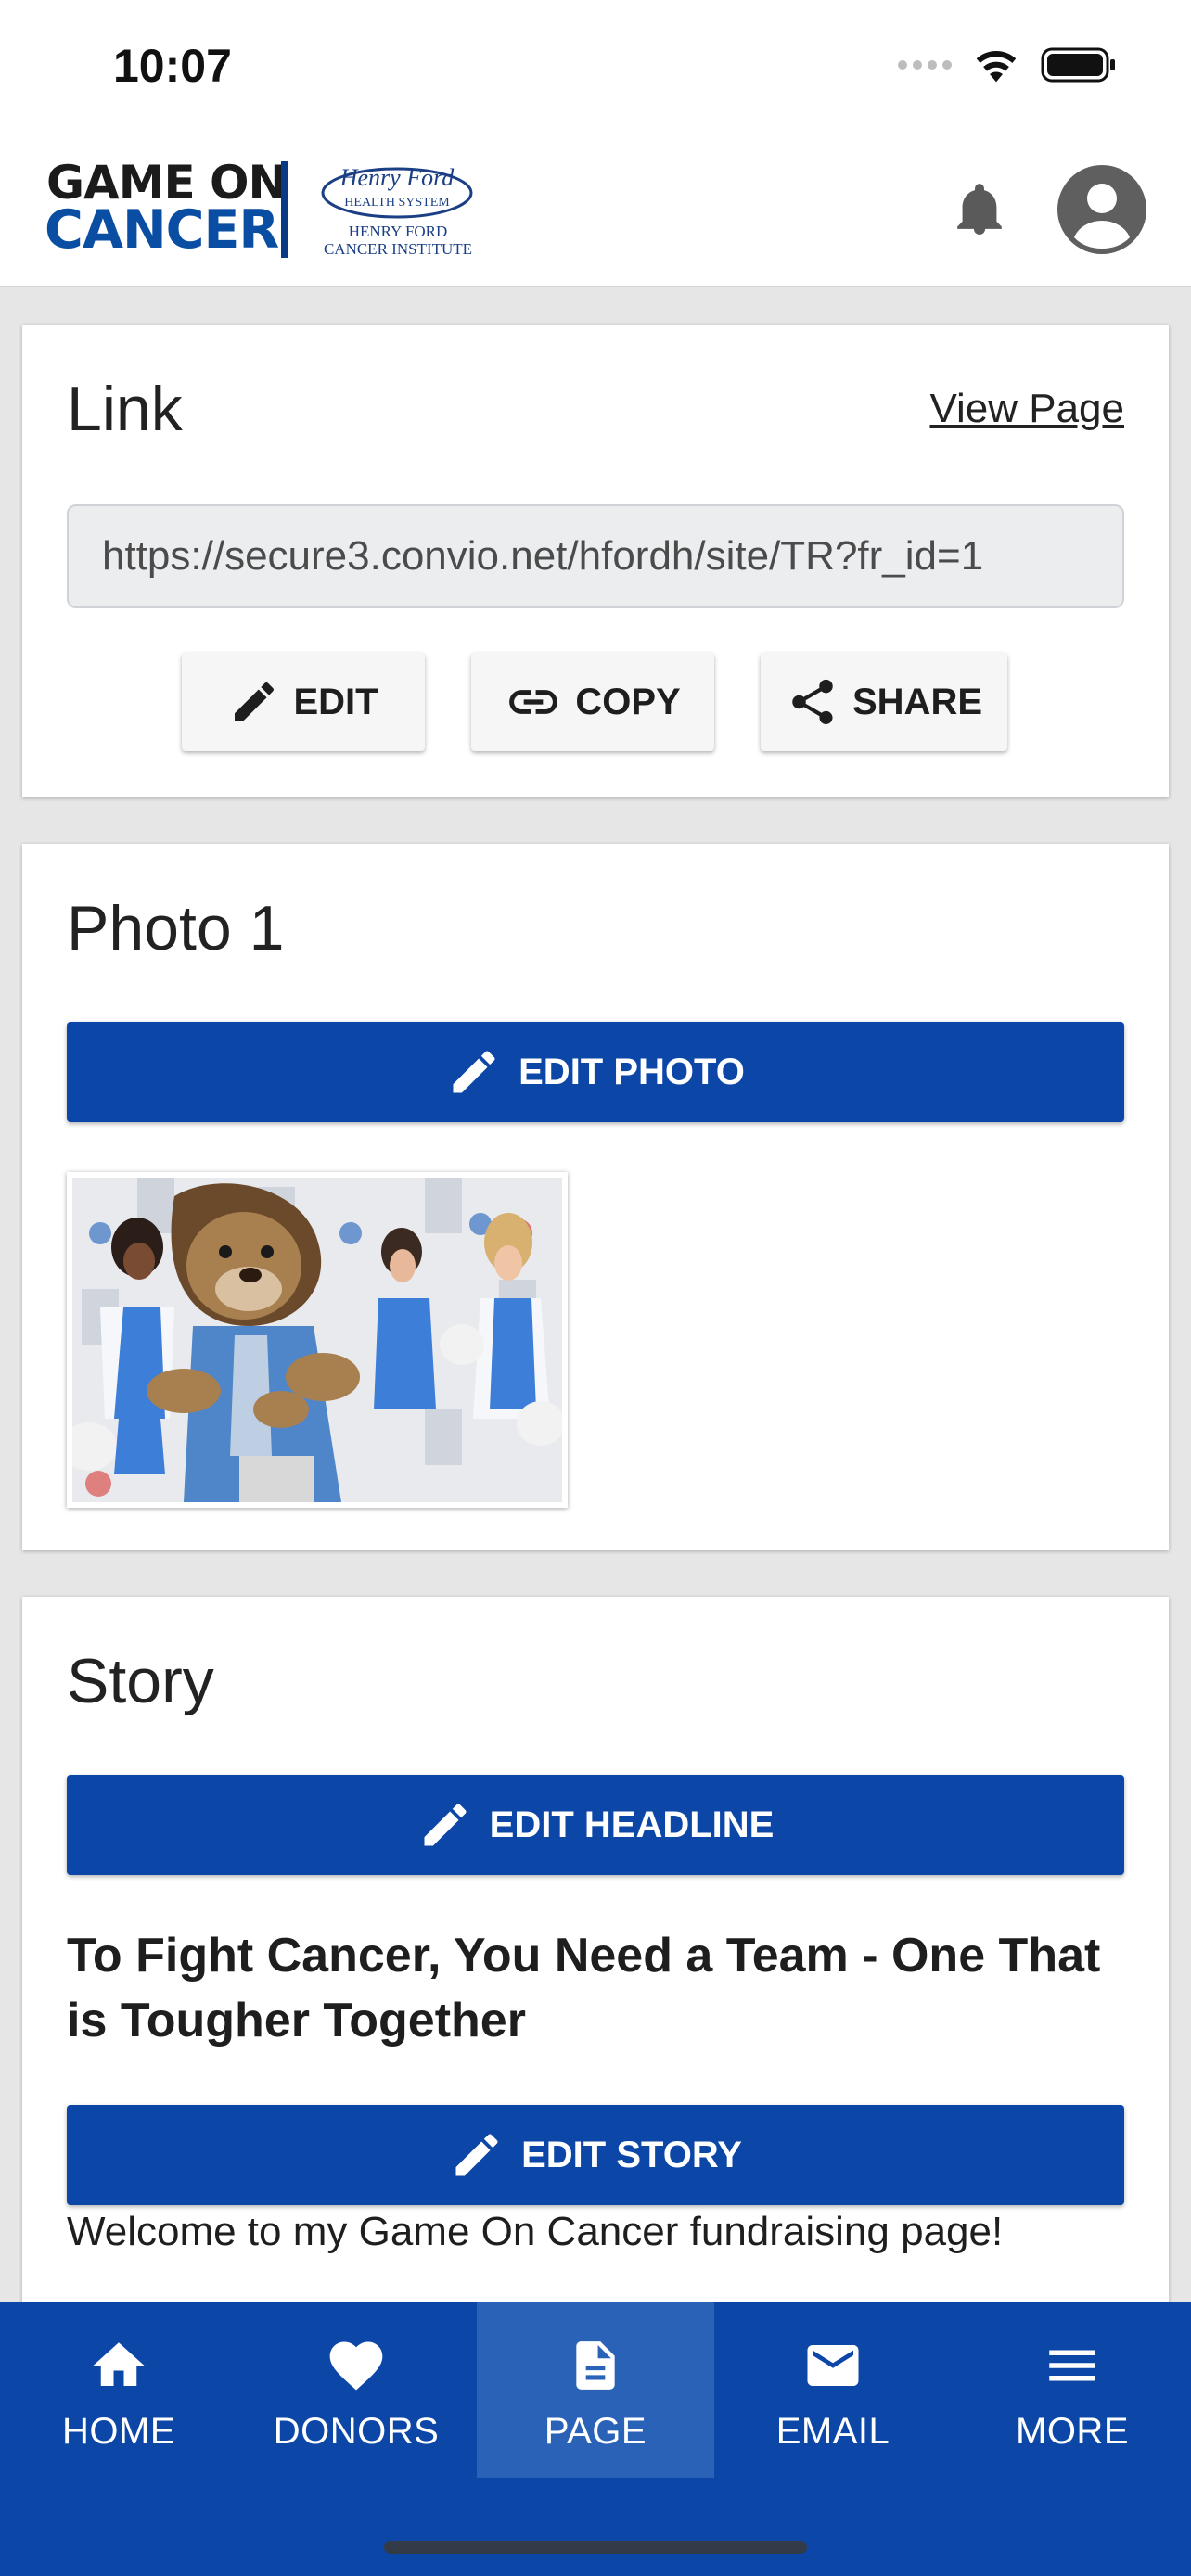  I want to click on battery-icon, so click(1078, 65).